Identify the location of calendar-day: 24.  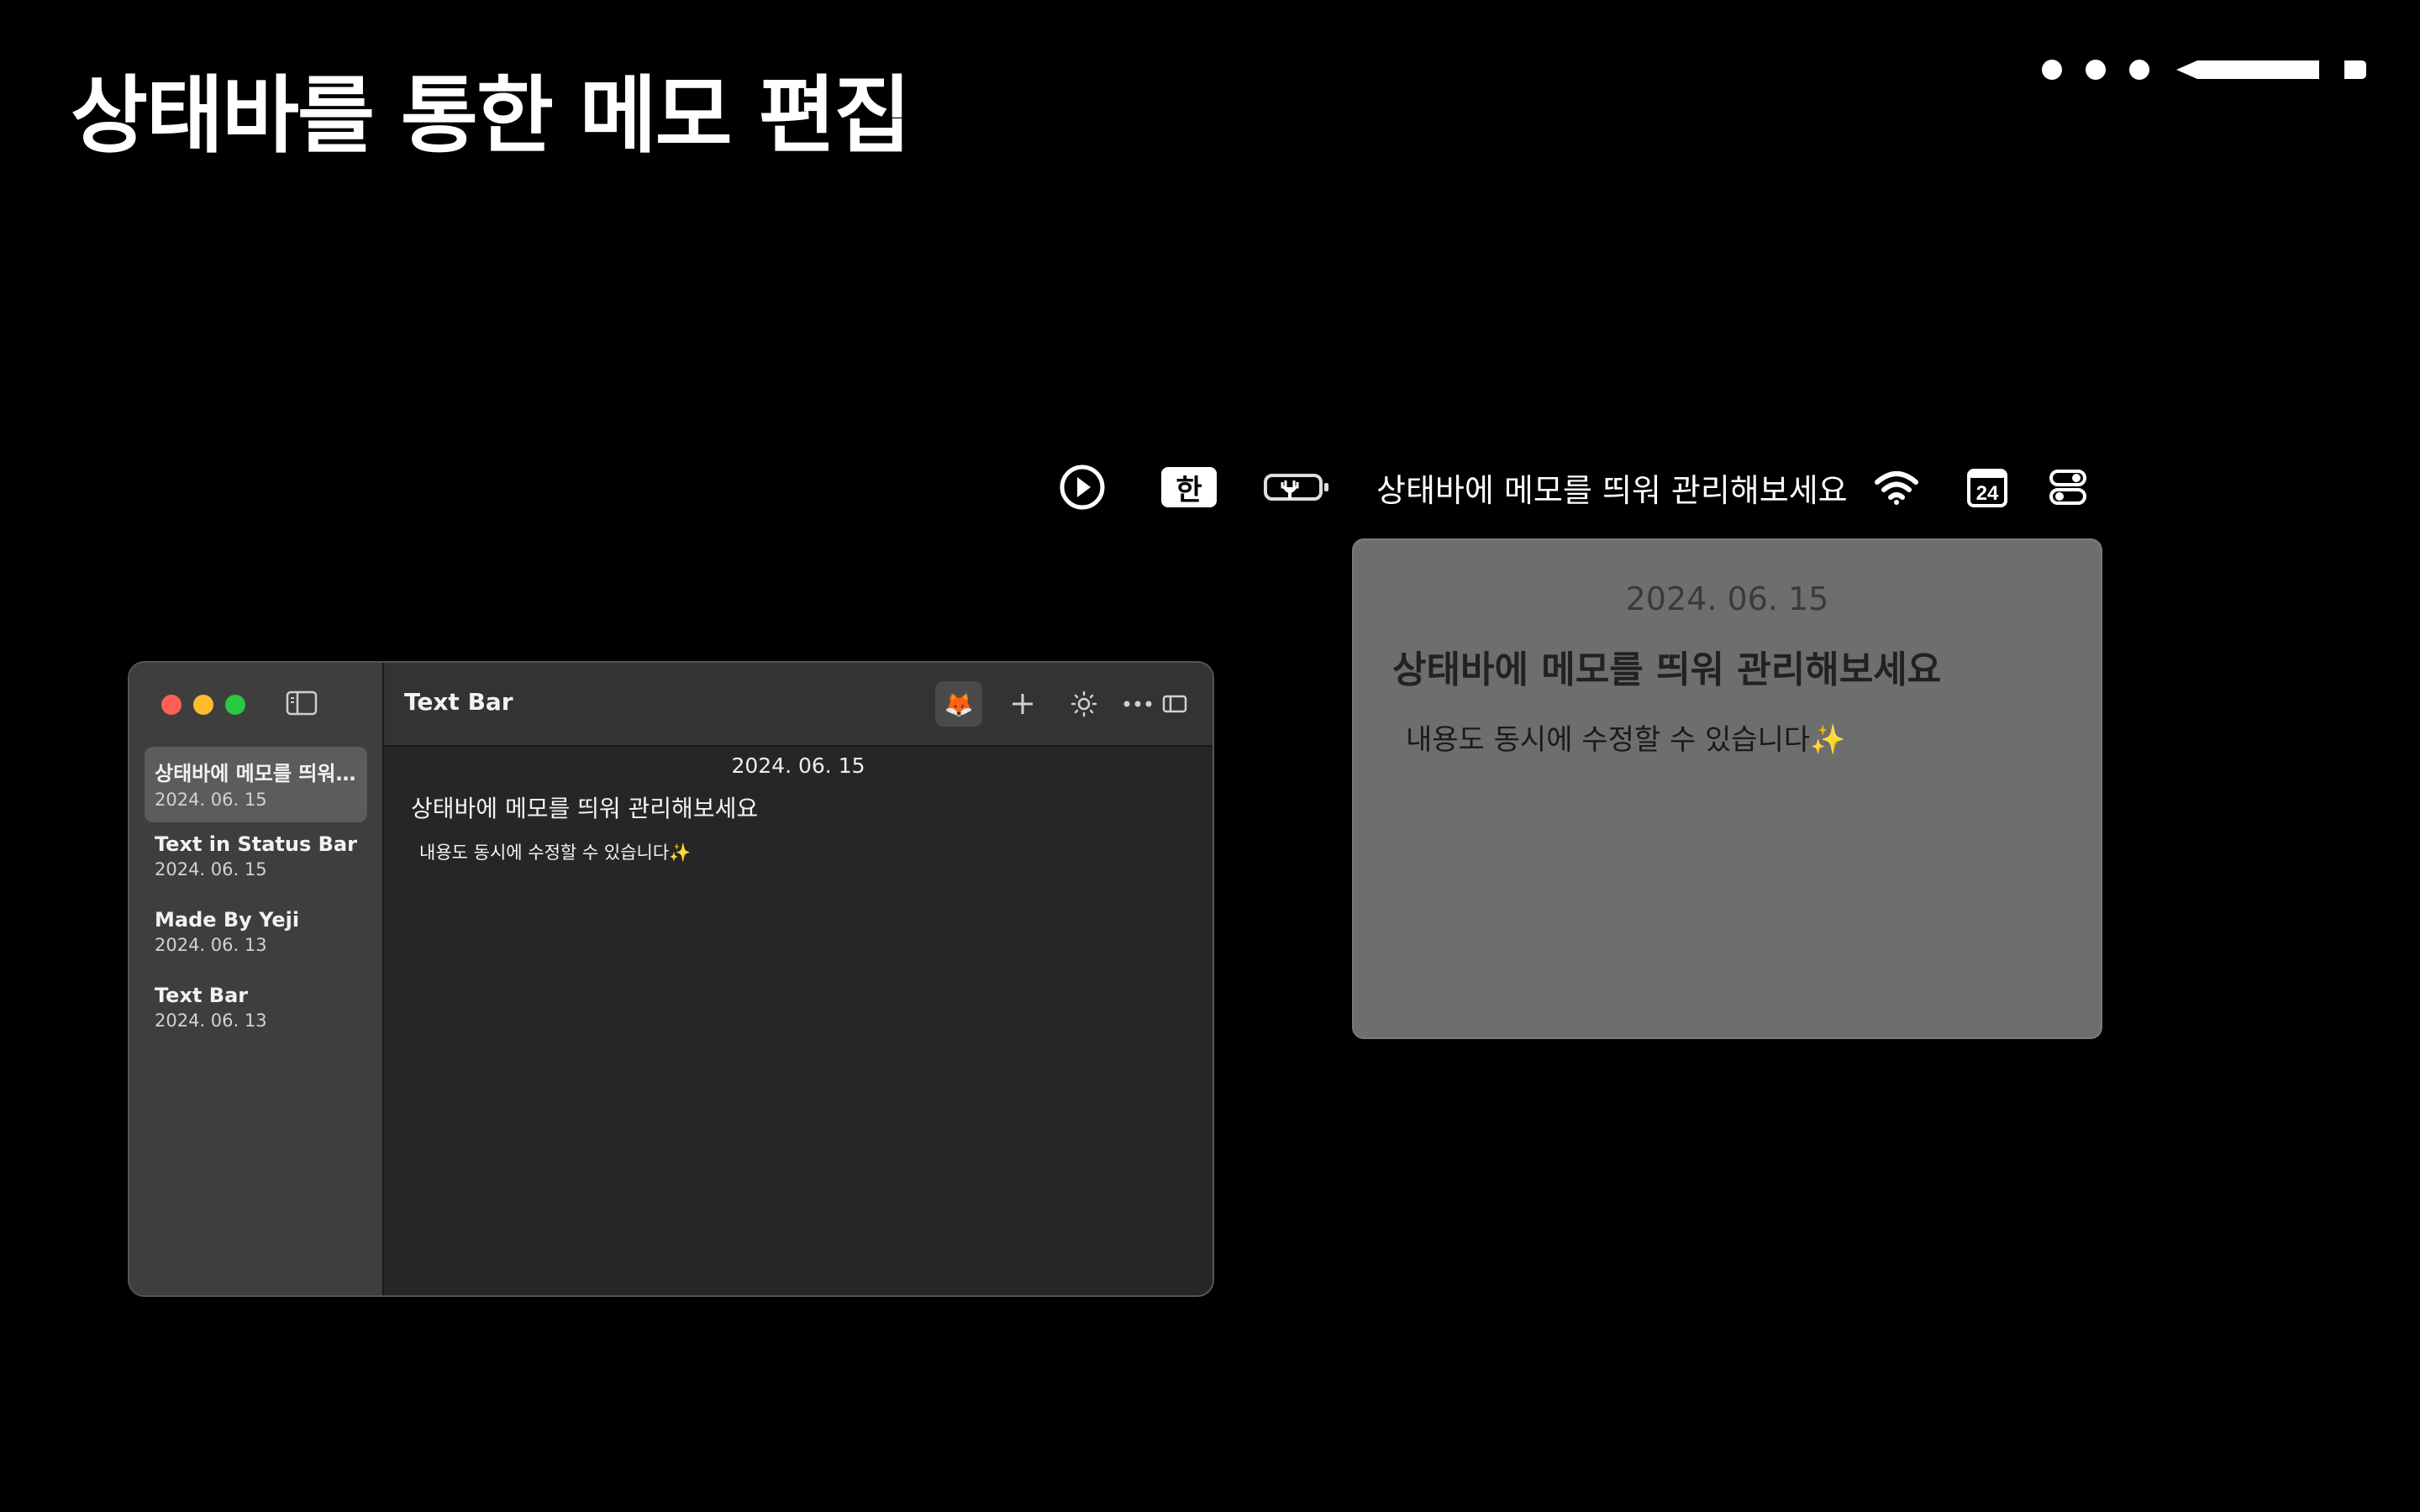
(1987, 493).